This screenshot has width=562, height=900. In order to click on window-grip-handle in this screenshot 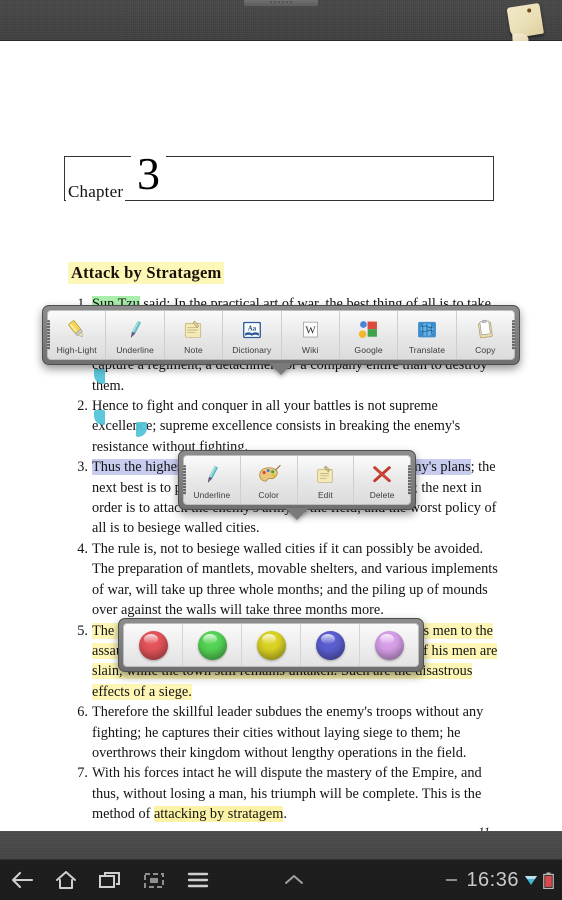, I will do `click(281, 3)`.